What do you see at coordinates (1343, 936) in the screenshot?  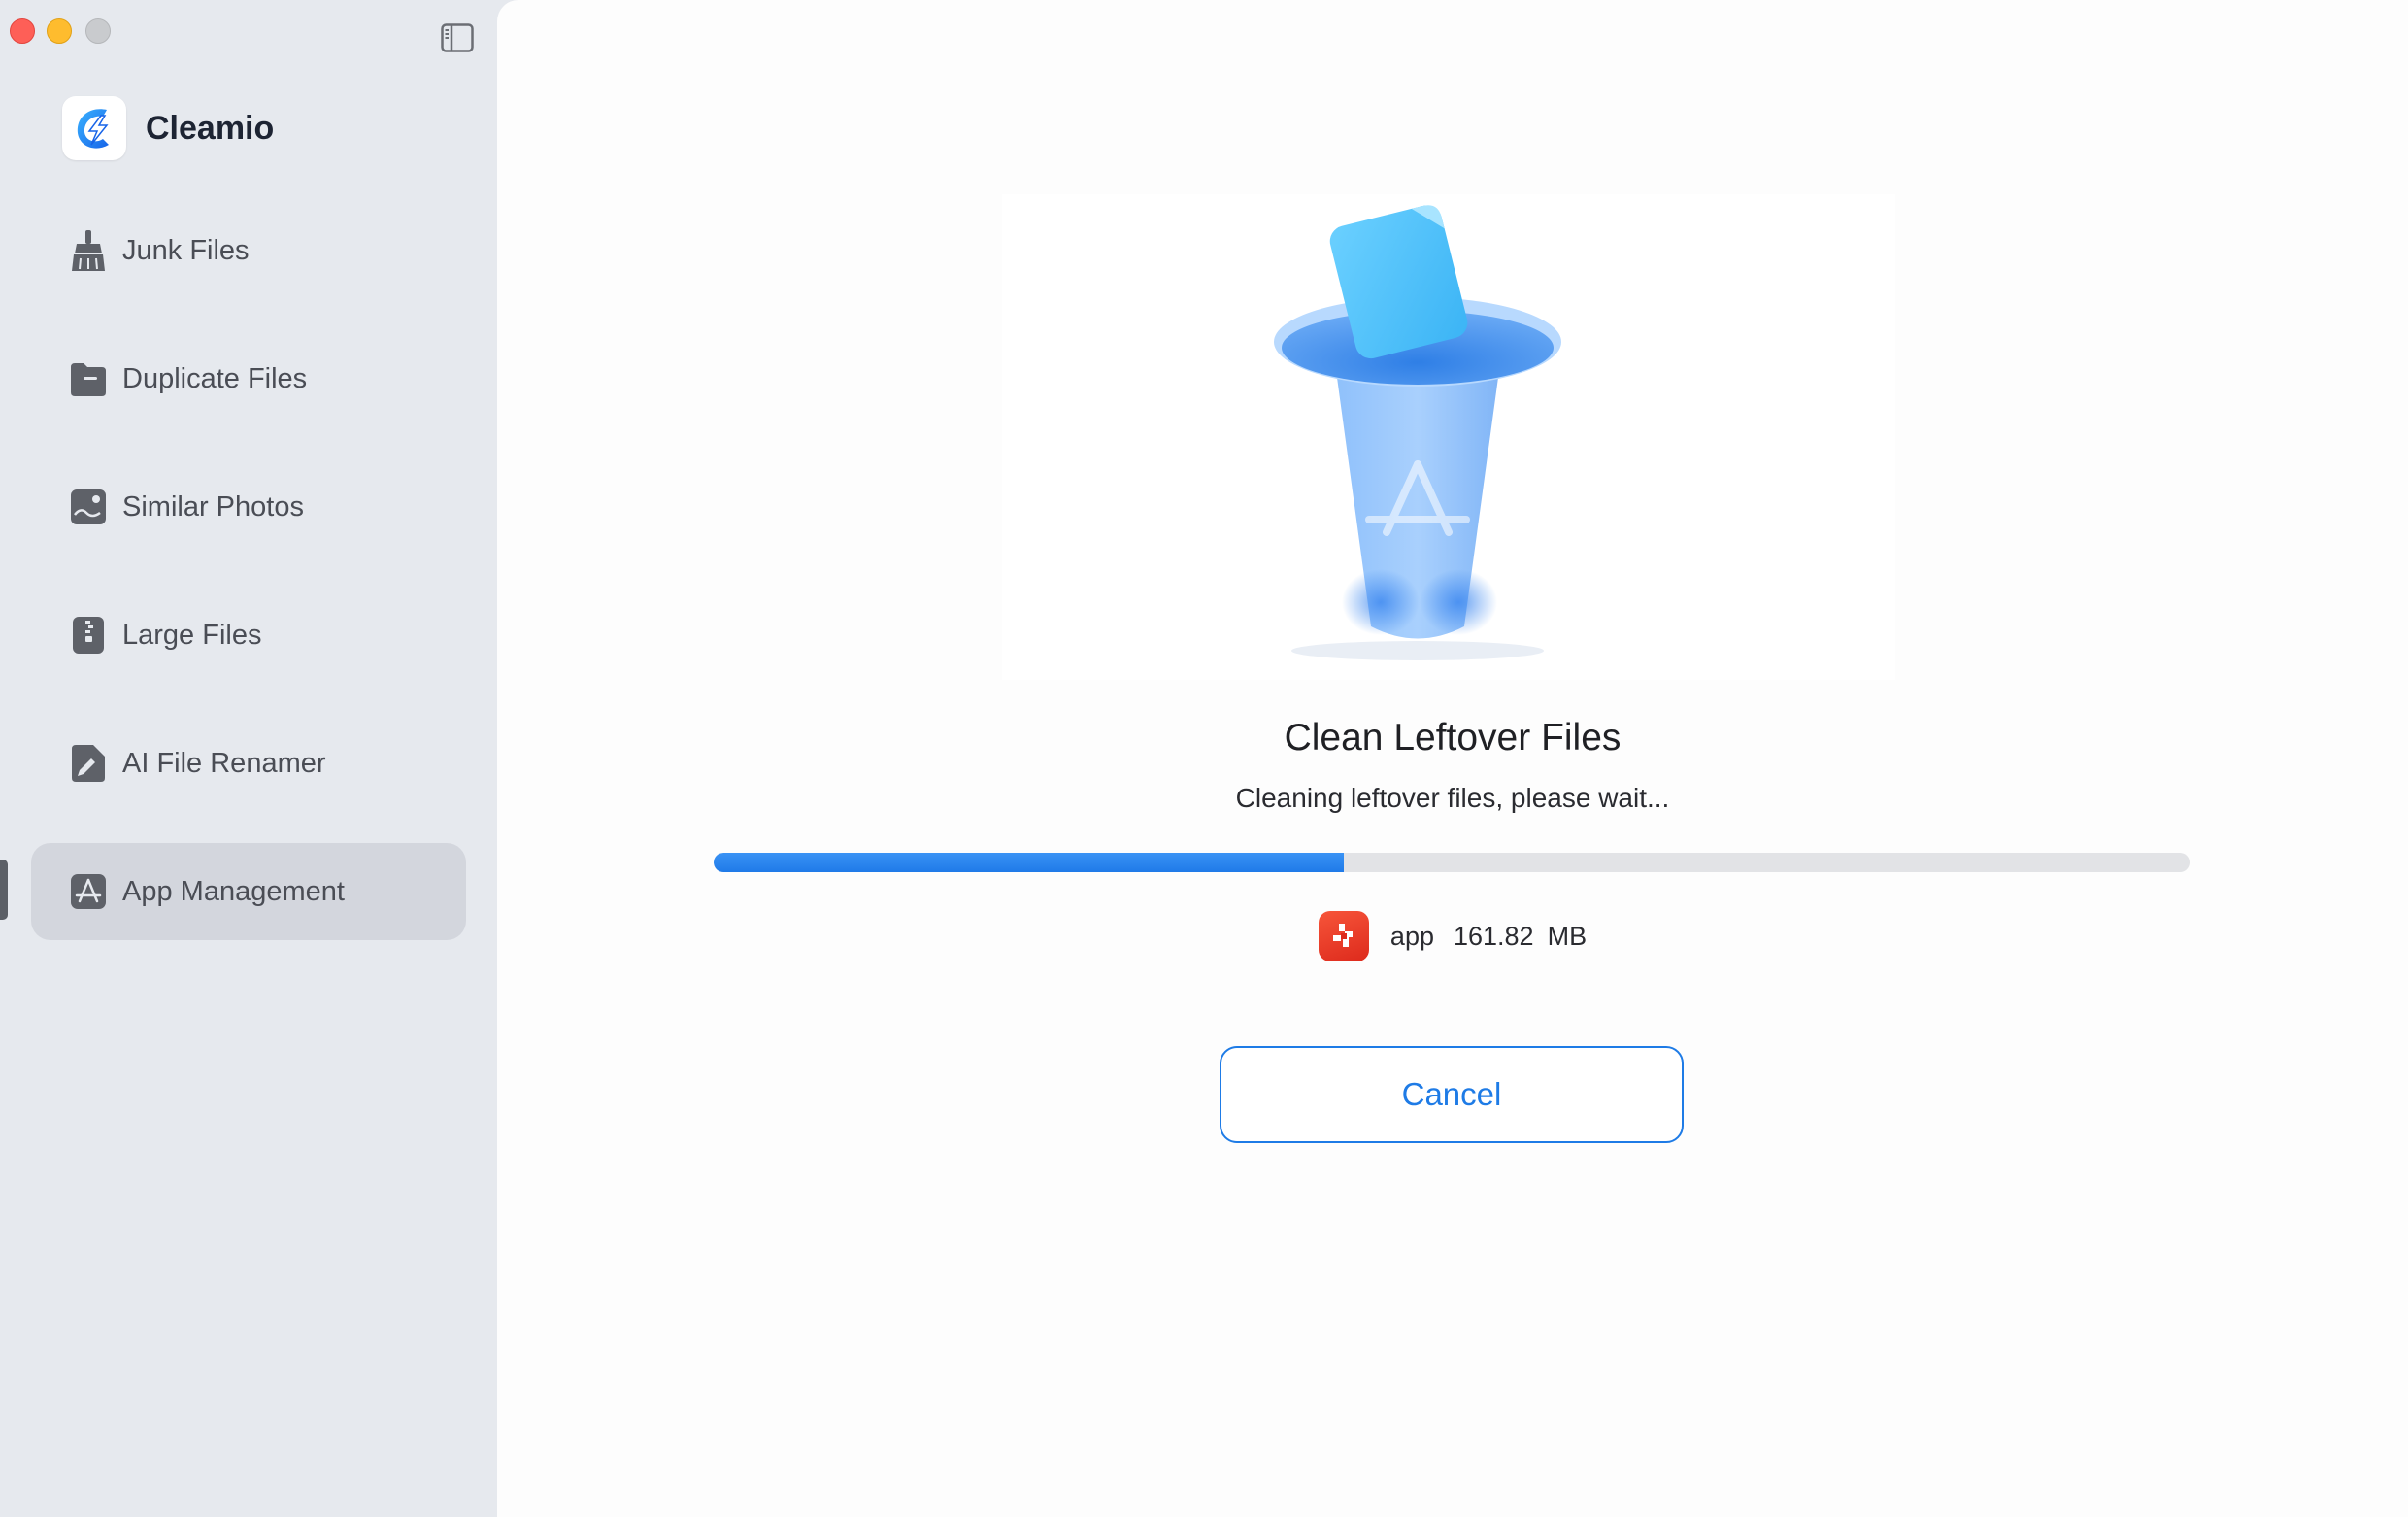 I see `app-icon` at bounding box center [1343, 936].